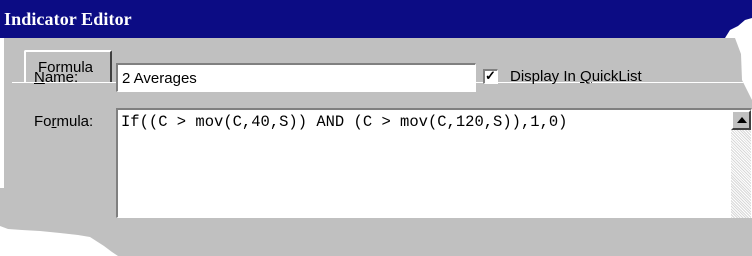 The width and height of the screenshot is (752, 256). Describe the element at coordinates (296, 77) in the screenshot. I see `name-input: 2 Averages` at that location.